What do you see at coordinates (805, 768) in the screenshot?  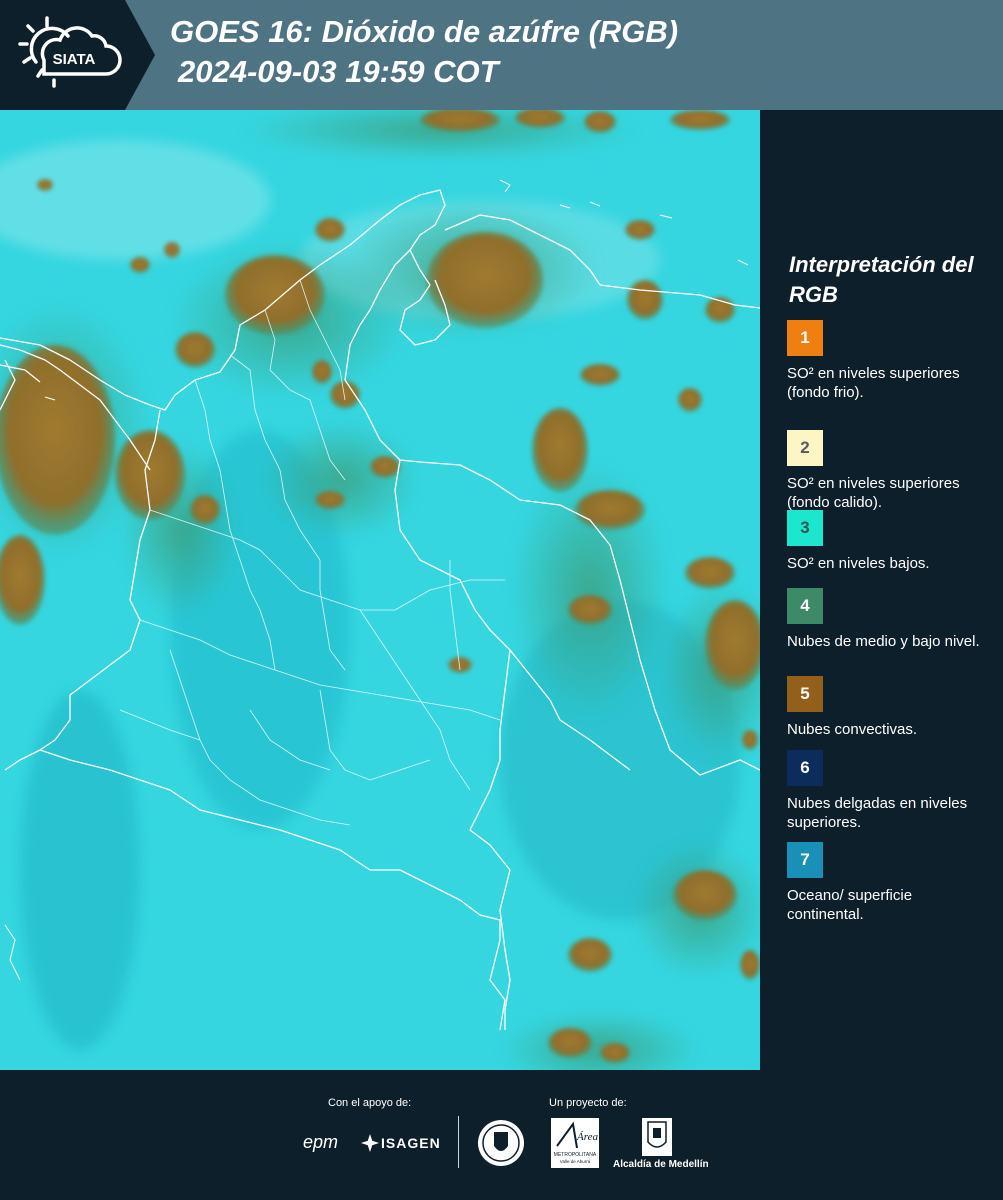 I see `legend-swatch: 6` at bounding box center [805, 768].